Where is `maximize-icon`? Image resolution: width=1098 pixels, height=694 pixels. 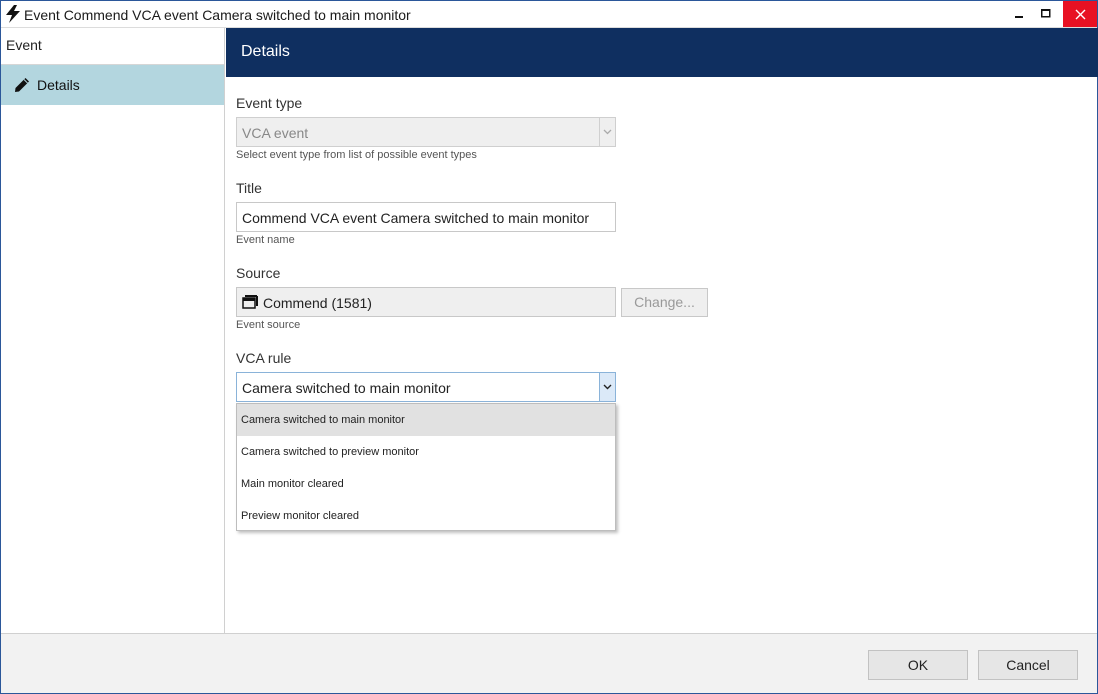
maximize-icon is located at coordinates (1046, 13).